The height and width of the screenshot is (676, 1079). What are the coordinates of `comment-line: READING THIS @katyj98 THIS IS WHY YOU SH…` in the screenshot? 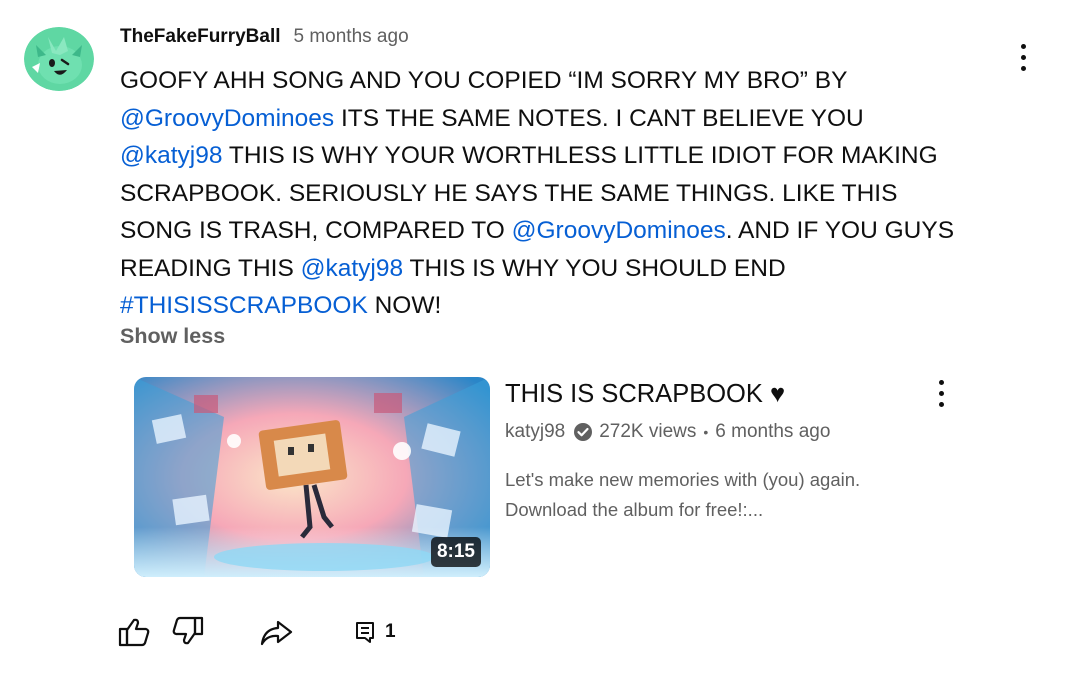 It's located at (560, 269).